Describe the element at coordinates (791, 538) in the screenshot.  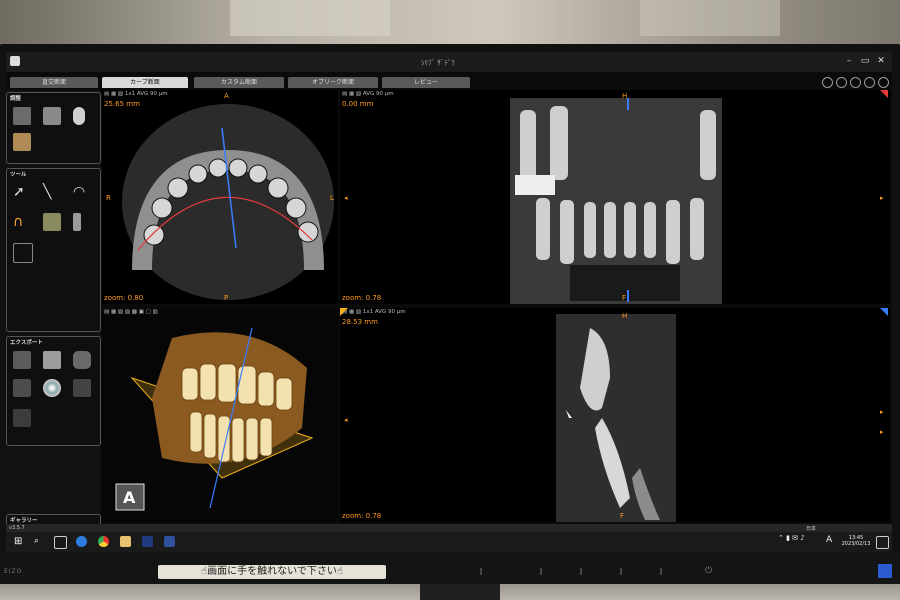
I see `system-tray-icons: ⌃ ▮ ✉ ♪` at that location.